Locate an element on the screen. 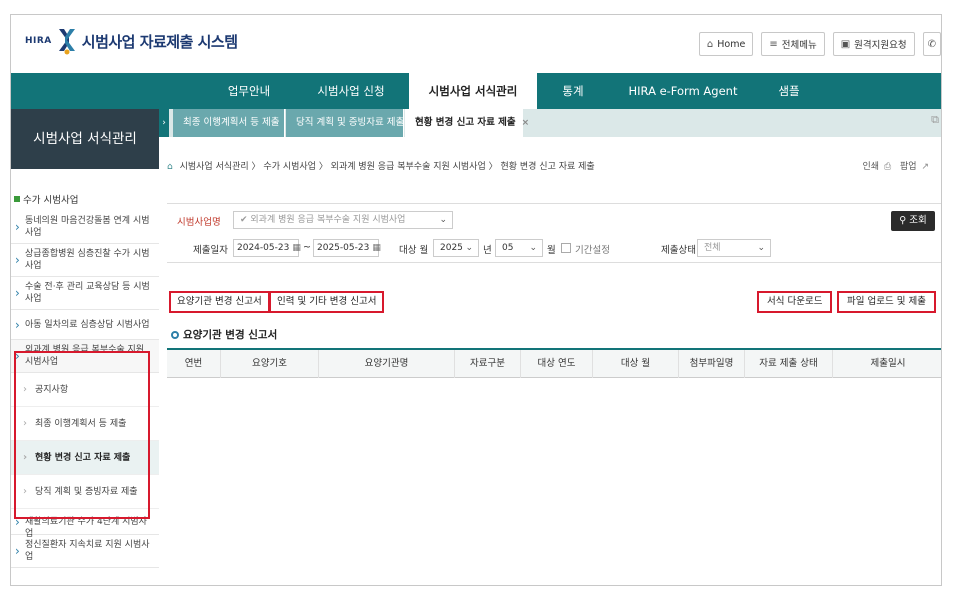 The height and width of the screenshot is (595, 956). logo-mark-icon is located at coordinates (67, 41).